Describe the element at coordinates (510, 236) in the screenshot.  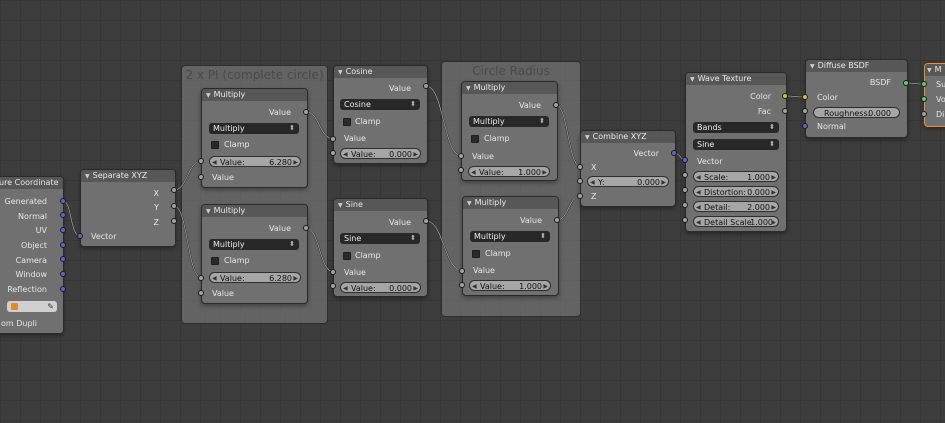
I see `multiply-4-operation-dropdown: Multiply ⬍` at that location.